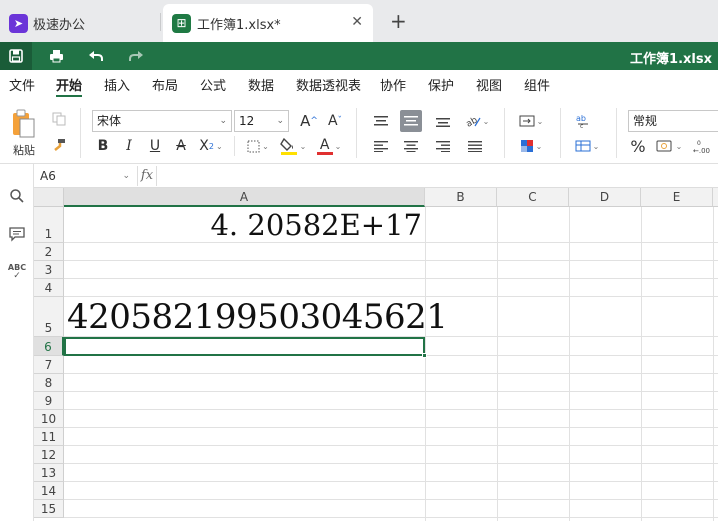 The height and width of the screenshot is (521, 718). I want to click on fill-handle, so click(424, 355).